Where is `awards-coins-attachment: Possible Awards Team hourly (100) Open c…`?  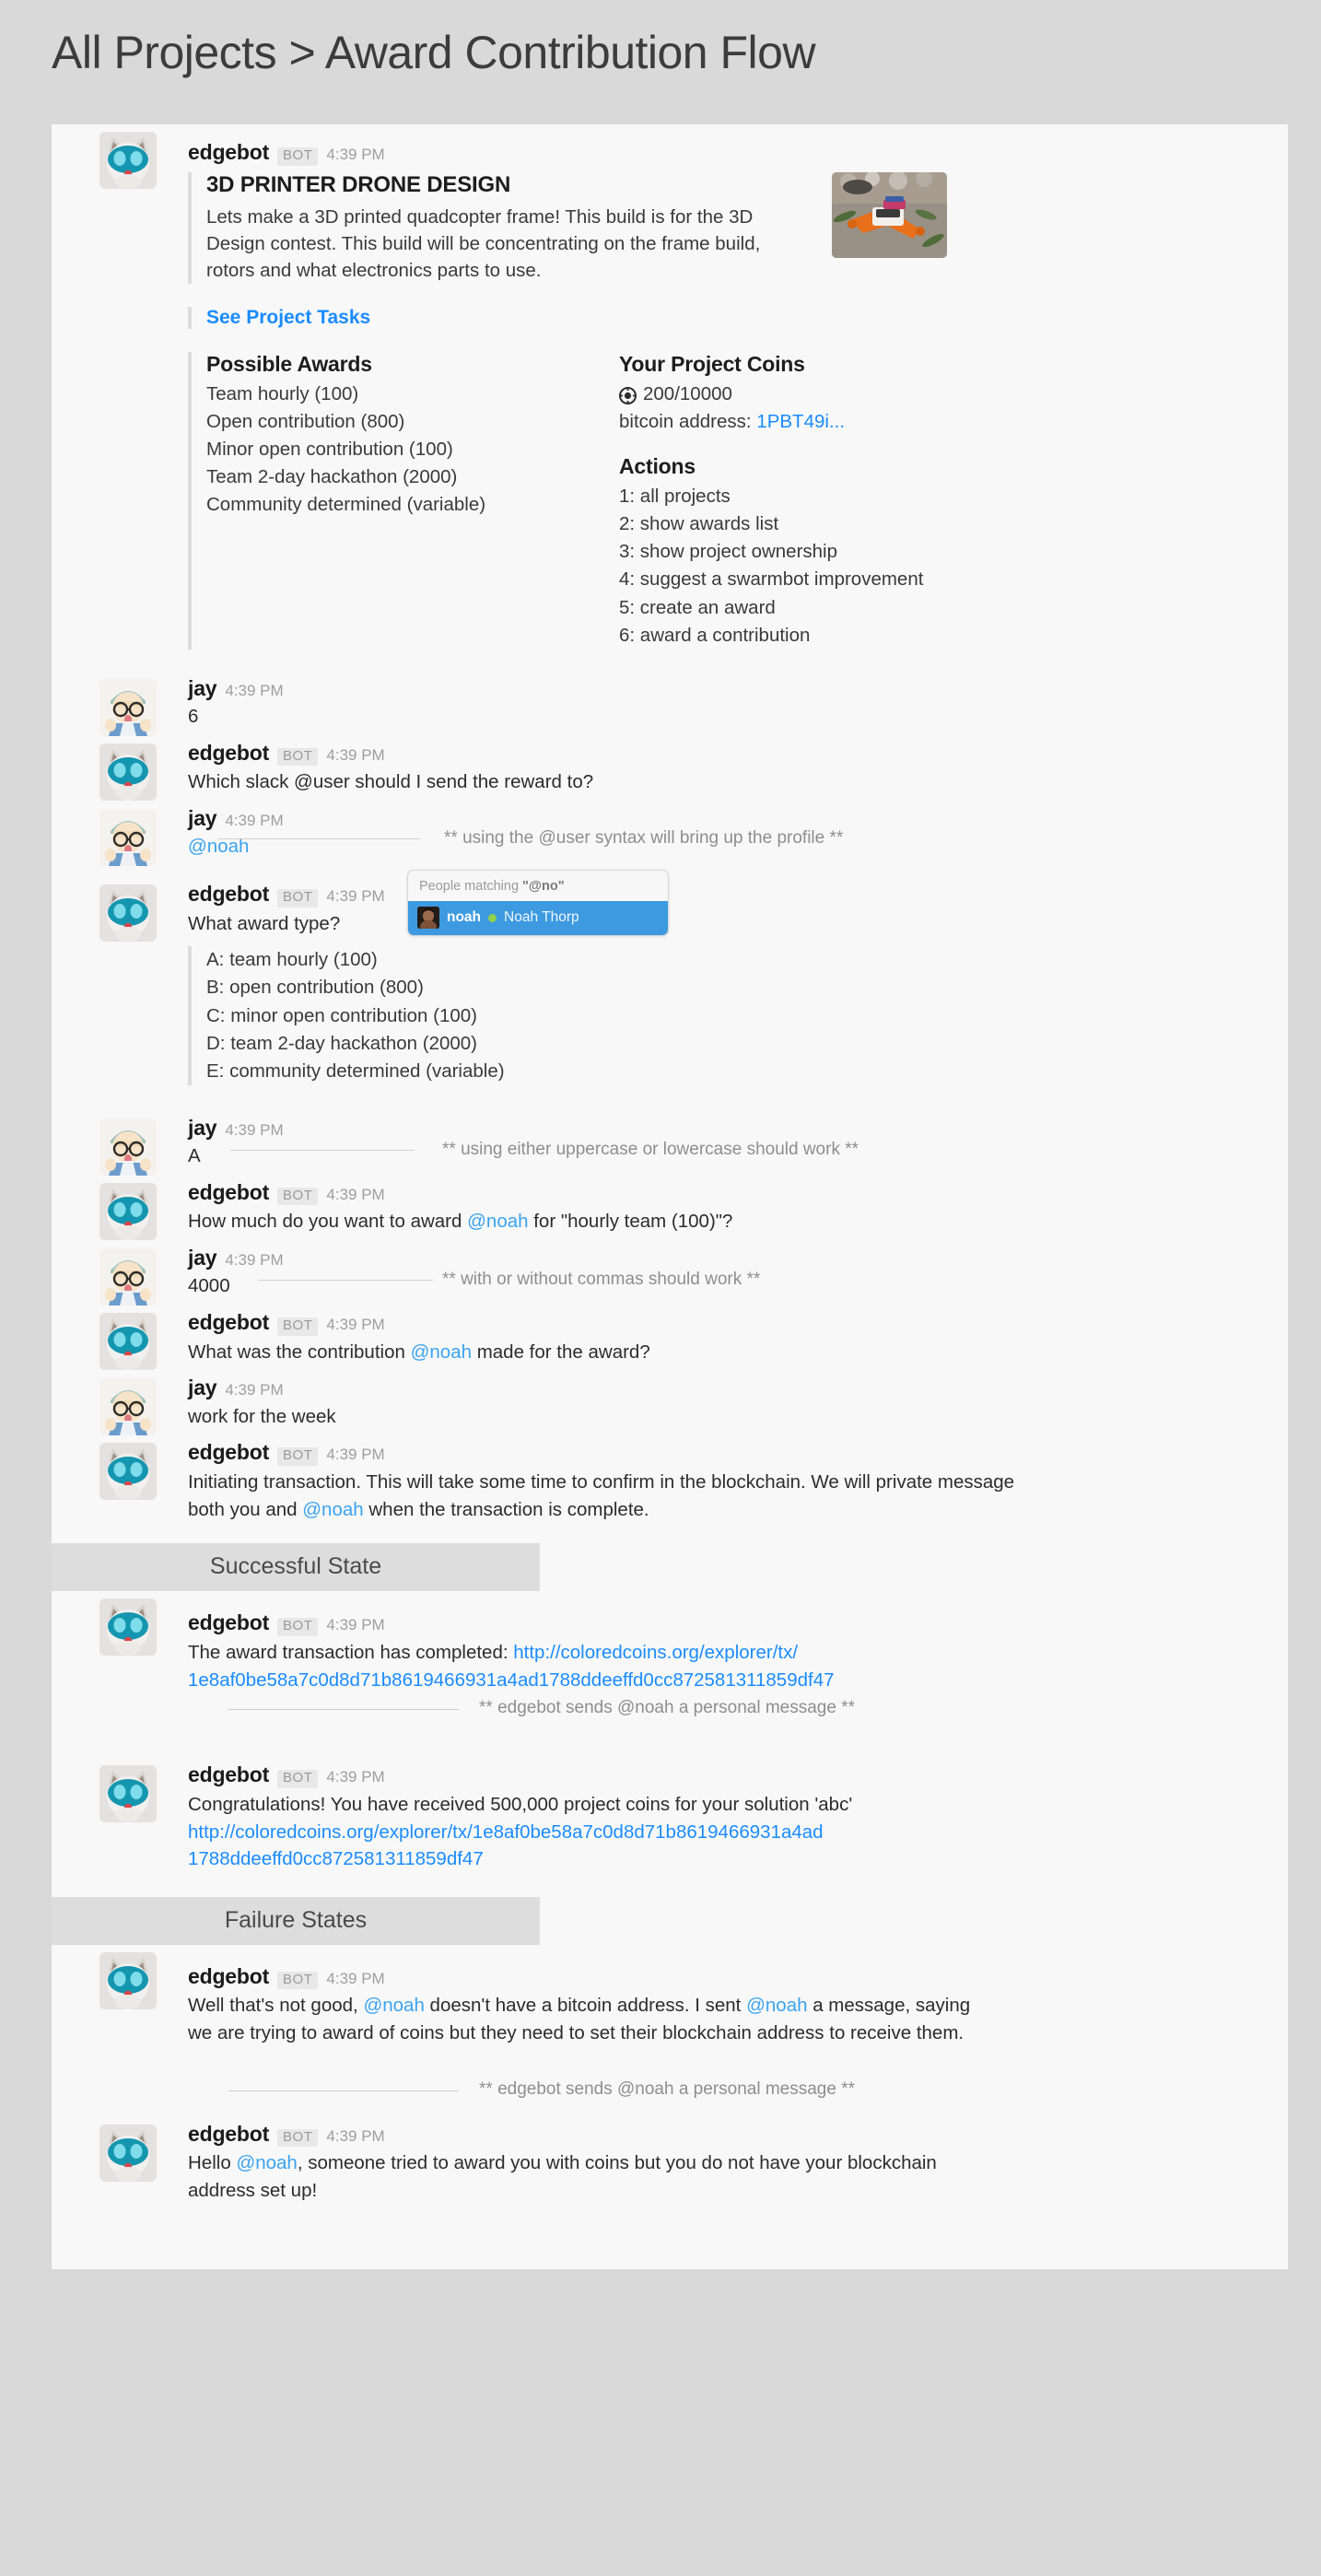 awards-coins-attachment: Possible Awards Team hourly (100) Open c… is located at coordinates (738, 500).